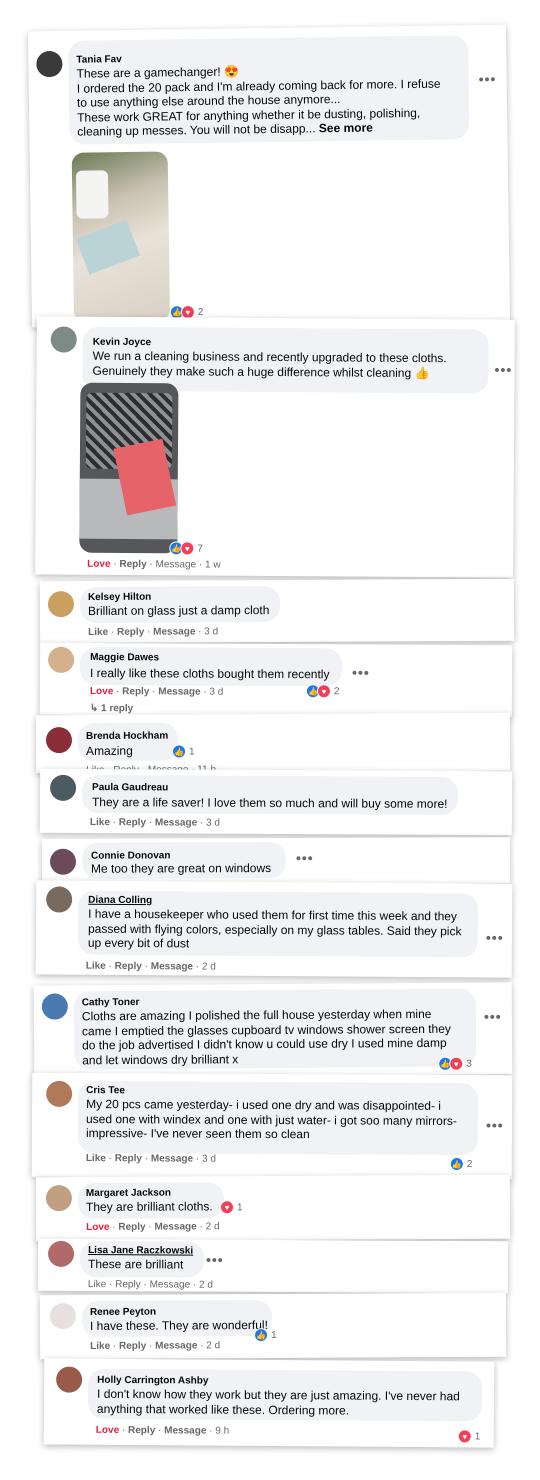 The image size is (540, 1480). What do you see at coordinates (455, 1063) in the screenshot?
I see `reaction-count: 👍 ♥ 3` at bounding box center [455, 1063].